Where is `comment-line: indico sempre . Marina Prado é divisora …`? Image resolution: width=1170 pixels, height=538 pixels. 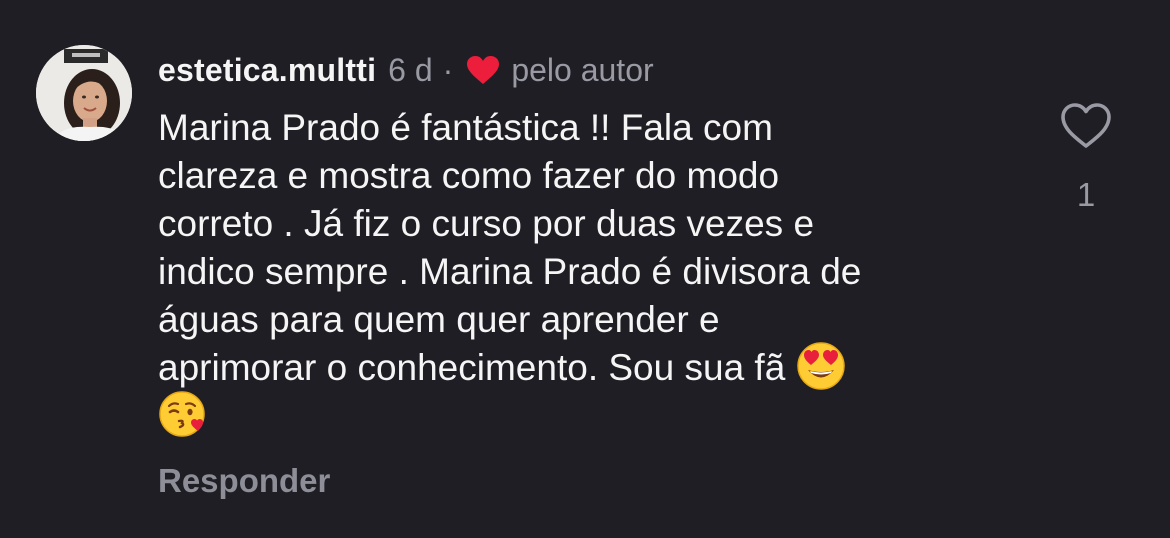 comment-line: indico sempre . Marina Prado é divisora … is located at coordinates (510, 271).